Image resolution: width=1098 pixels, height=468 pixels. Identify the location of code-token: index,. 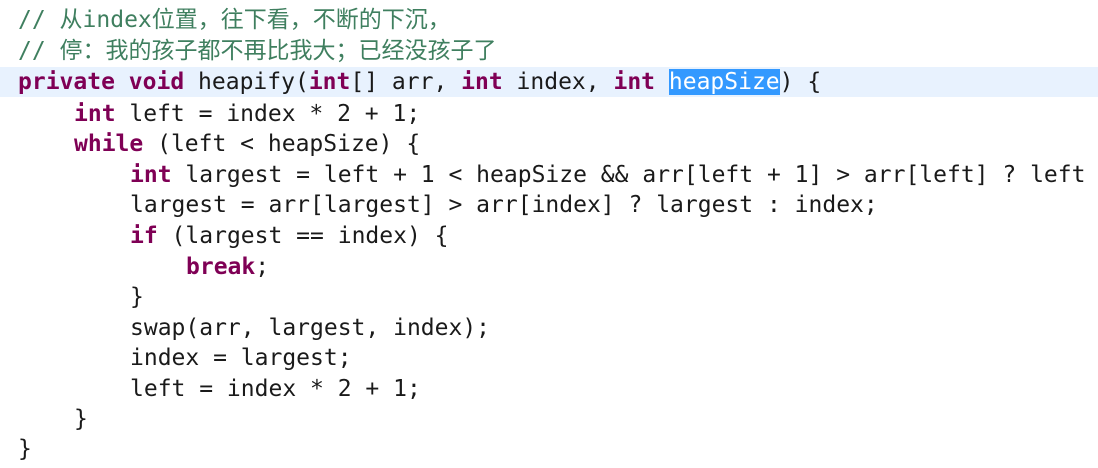
(558, 82).